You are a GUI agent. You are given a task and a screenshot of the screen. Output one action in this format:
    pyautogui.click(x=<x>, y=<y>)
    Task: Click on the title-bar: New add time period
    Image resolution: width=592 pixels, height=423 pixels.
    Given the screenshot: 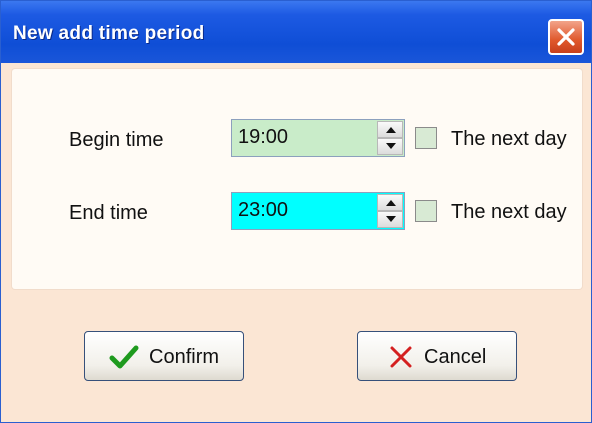 What is the action you would take?
    pyautogui.click(x=296, y=32)
    